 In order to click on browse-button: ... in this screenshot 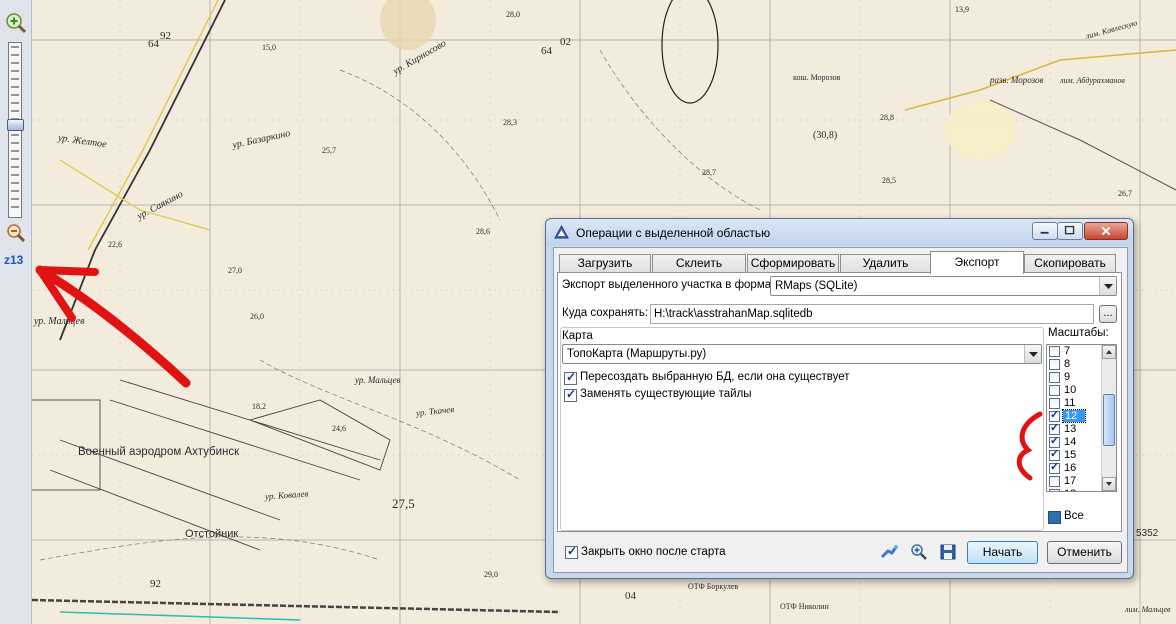, I will do `click(1108, 314)`.